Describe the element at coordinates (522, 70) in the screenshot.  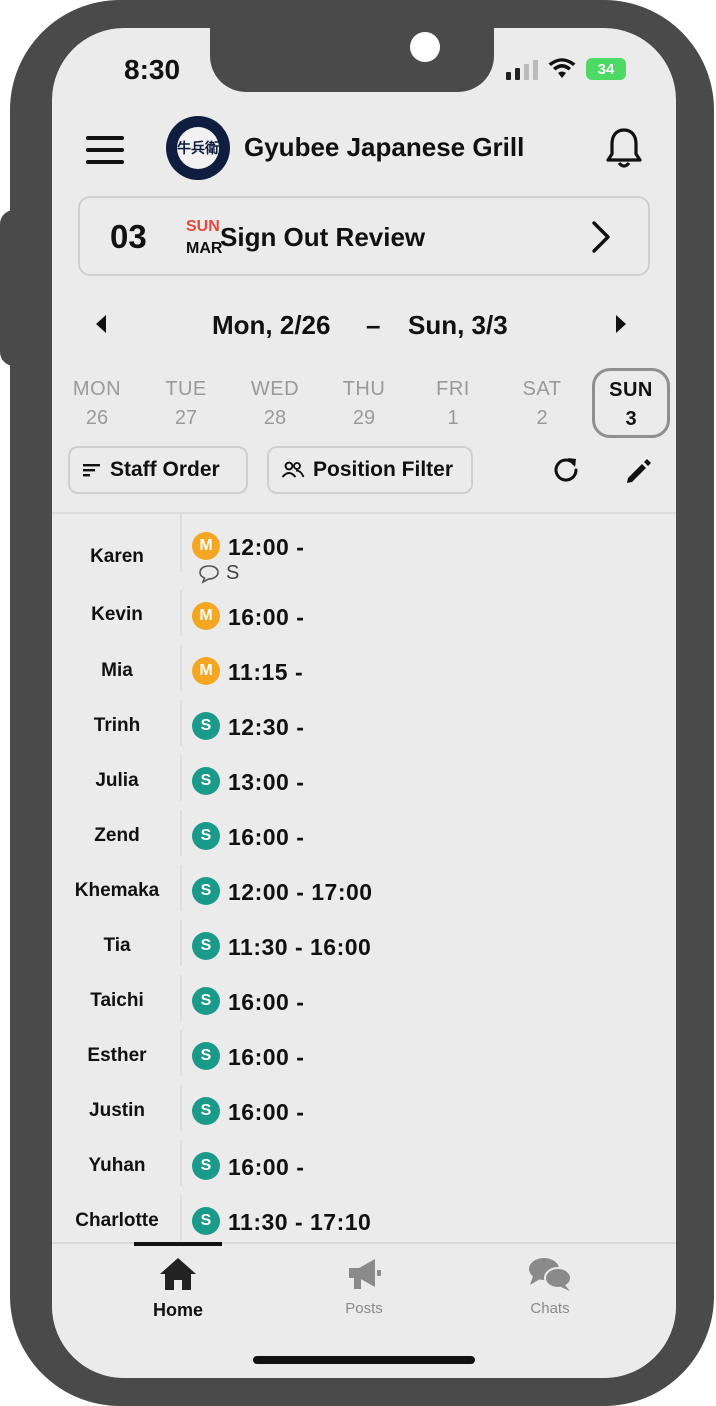
I see `signal-icon` at that location.